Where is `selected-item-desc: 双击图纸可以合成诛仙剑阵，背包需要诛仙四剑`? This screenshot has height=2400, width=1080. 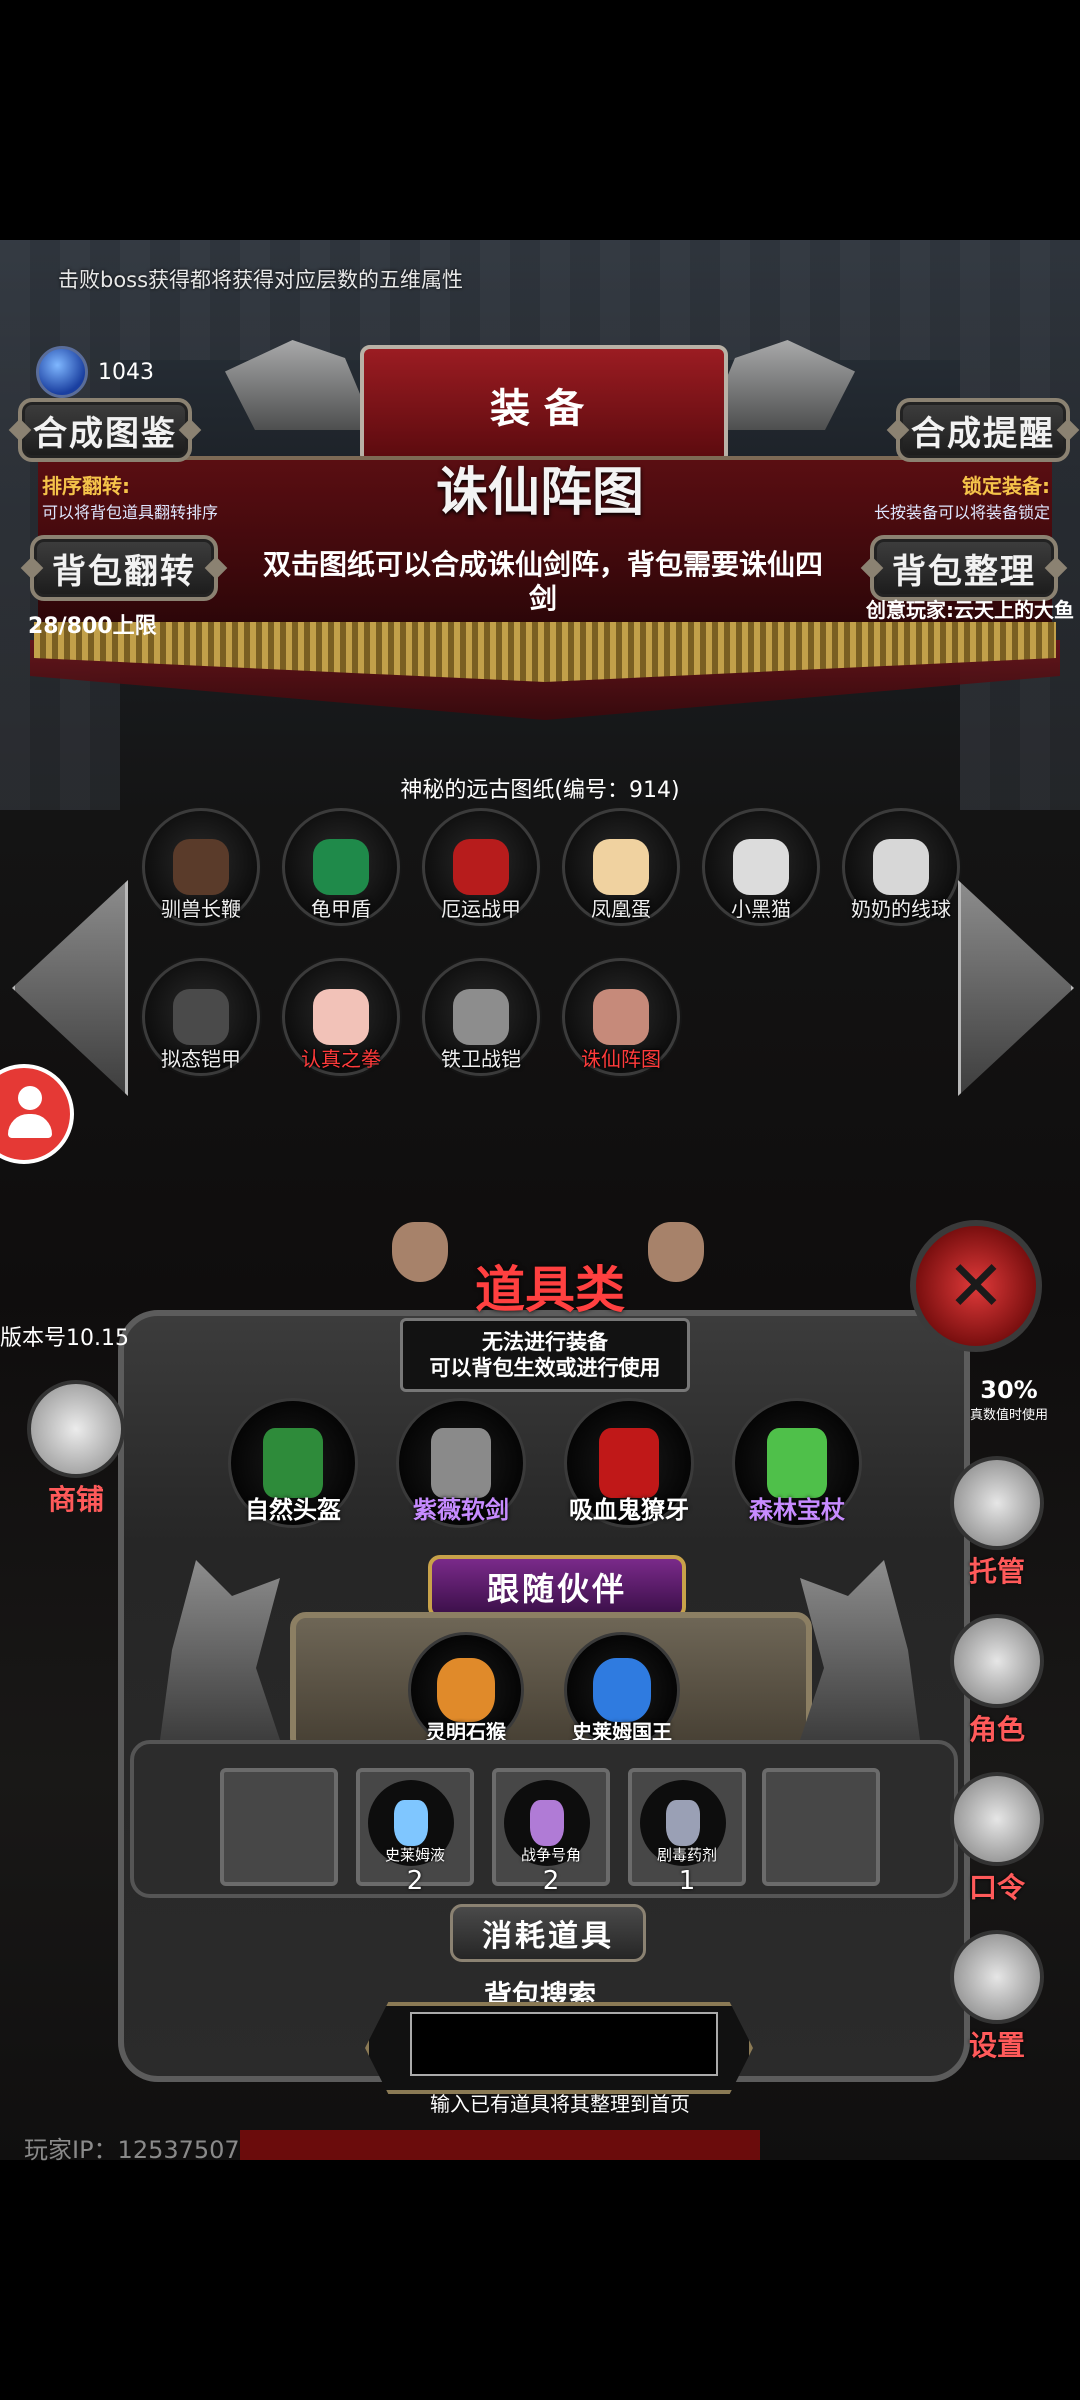 selected-item-desc: 双击图纸可以合成诛仙剑阵，背包需要诛仙四剑 is located at coordinates (542, 581).